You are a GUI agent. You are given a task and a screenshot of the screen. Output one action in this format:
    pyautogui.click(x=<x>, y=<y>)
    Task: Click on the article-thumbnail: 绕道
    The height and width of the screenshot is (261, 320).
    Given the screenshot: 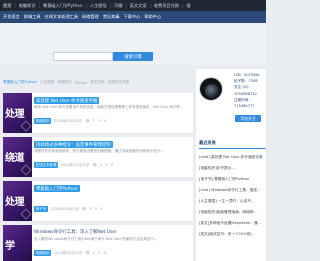 What is the action you would take?
    pyautogui.click(x=17, y=157)
    